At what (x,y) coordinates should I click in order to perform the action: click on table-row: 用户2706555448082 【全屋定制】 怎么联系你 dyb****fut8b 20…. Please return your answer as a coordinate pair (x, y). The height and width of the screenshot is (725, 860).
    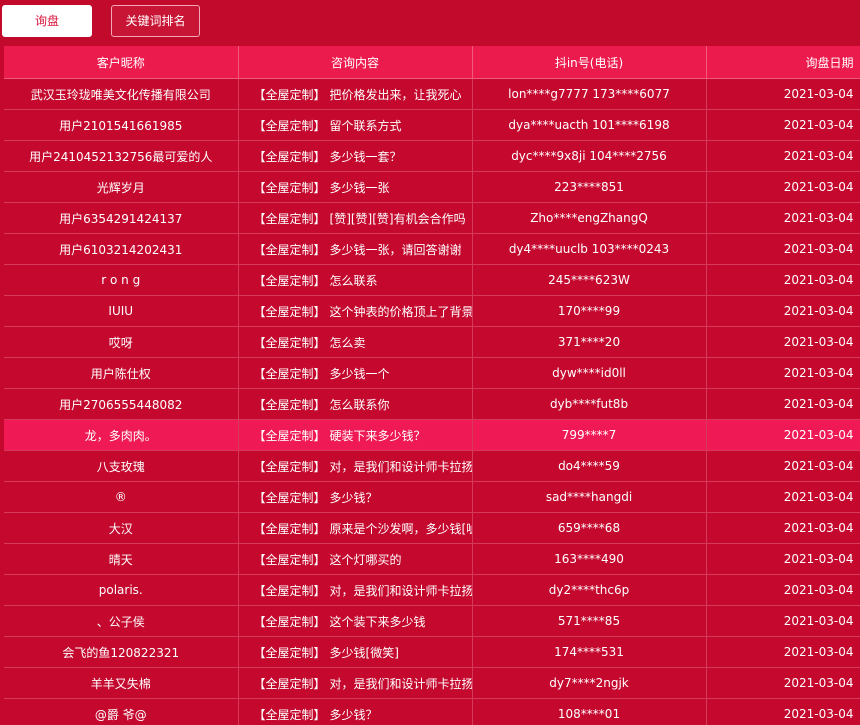
    Looking at the image, I should click on (432, 404).